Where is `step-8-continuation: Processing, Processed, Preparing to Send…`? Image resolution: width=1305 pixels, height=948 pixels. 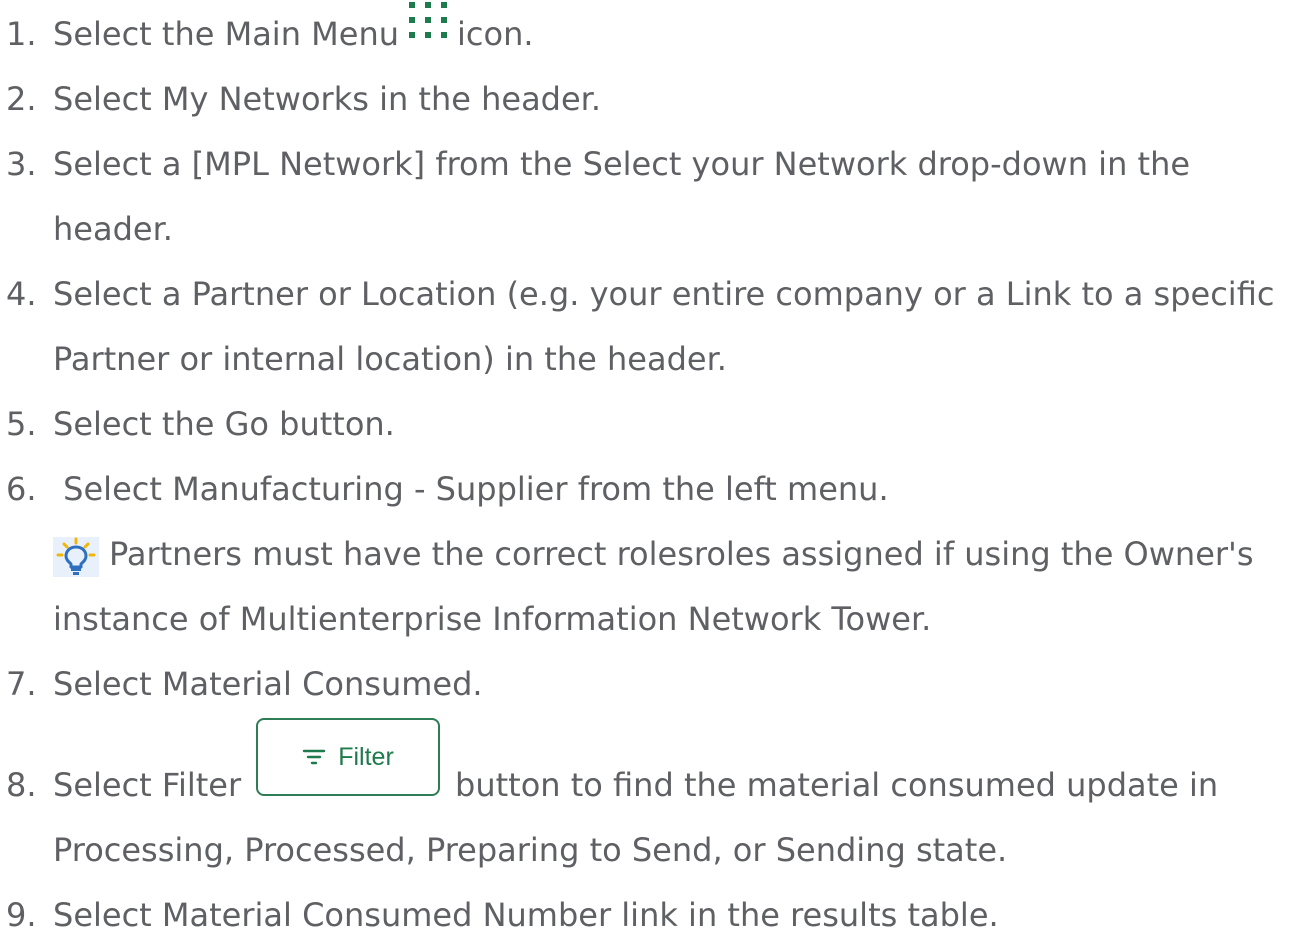
step-8-continuation: Processing, Processed, Preparing to Send… is located at coordinates (530, 850).